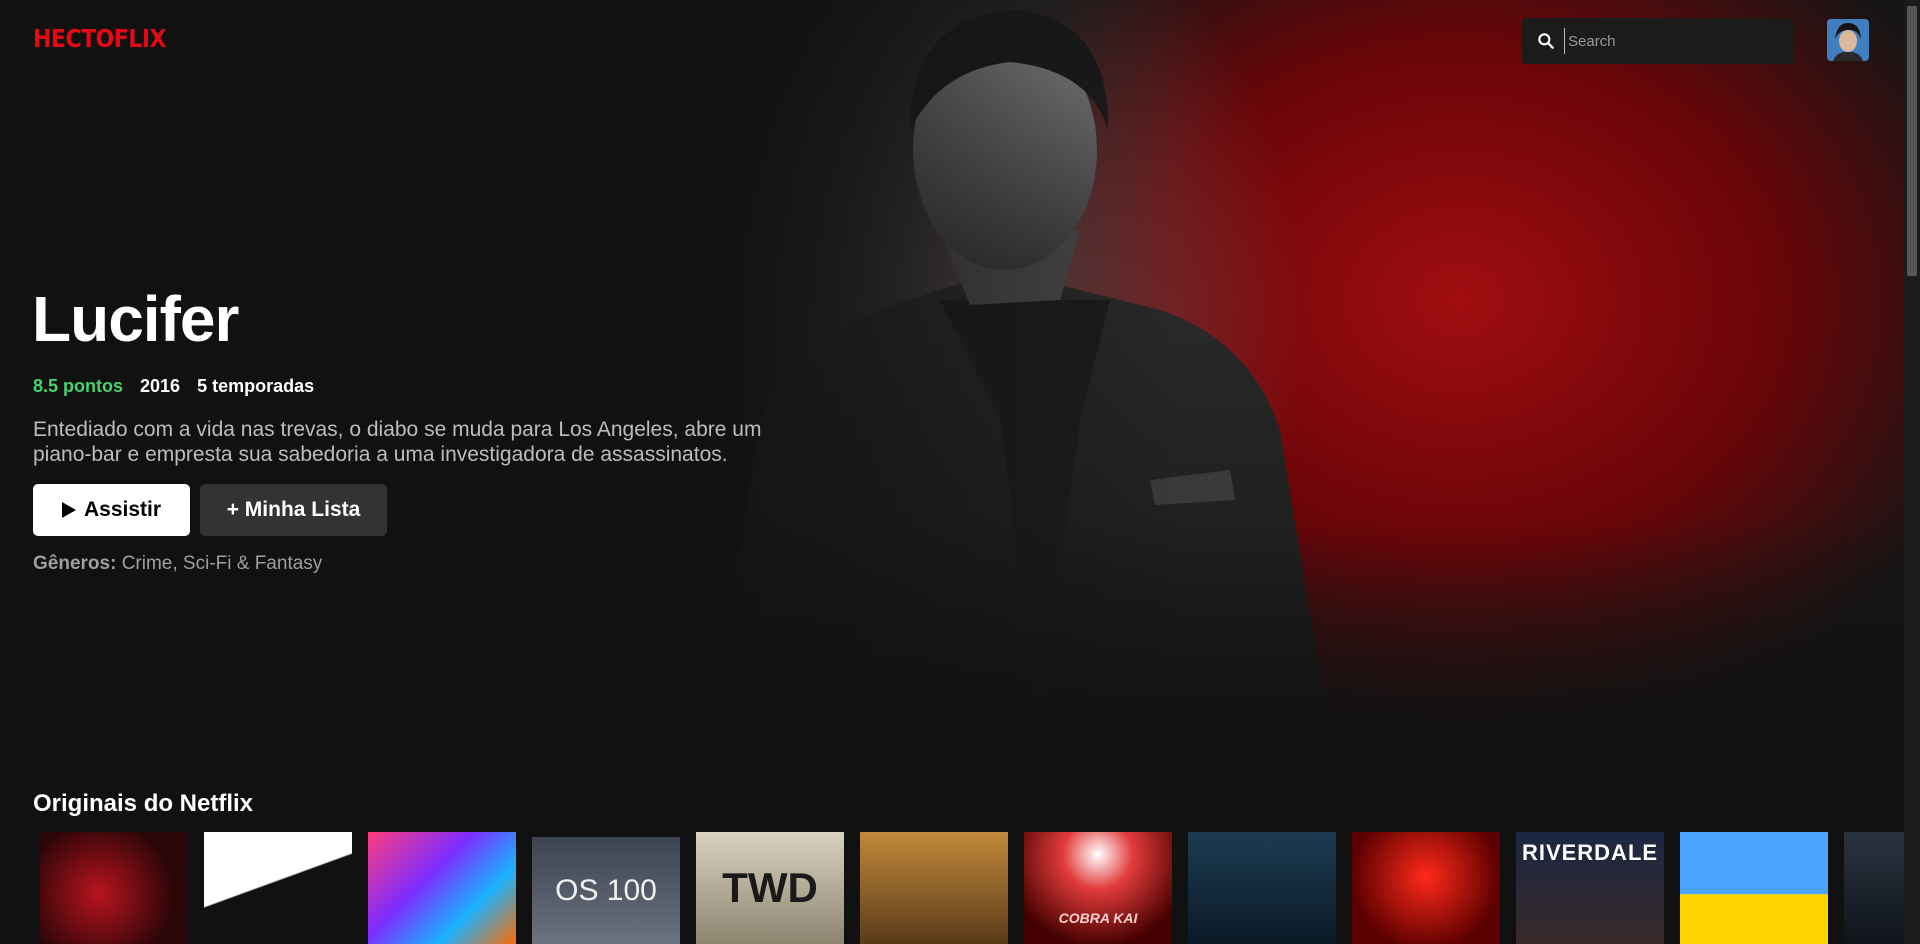 This screenshot has height=944, width=1920. I want to click on play-icon, so click(68, 510).